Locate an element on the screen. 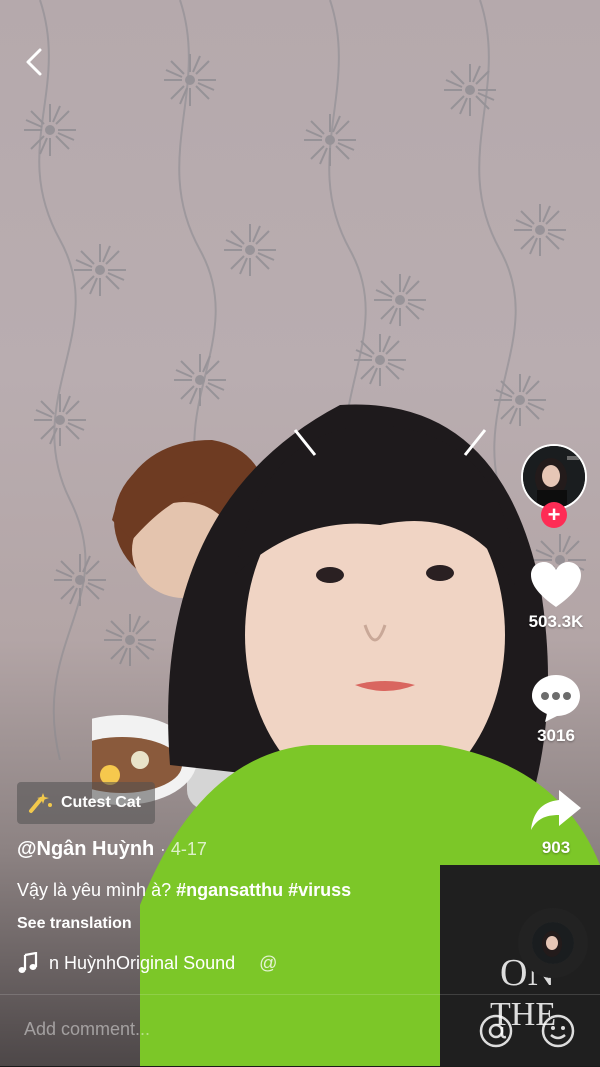  emoji-icon is located at coordinates (558, 1031).